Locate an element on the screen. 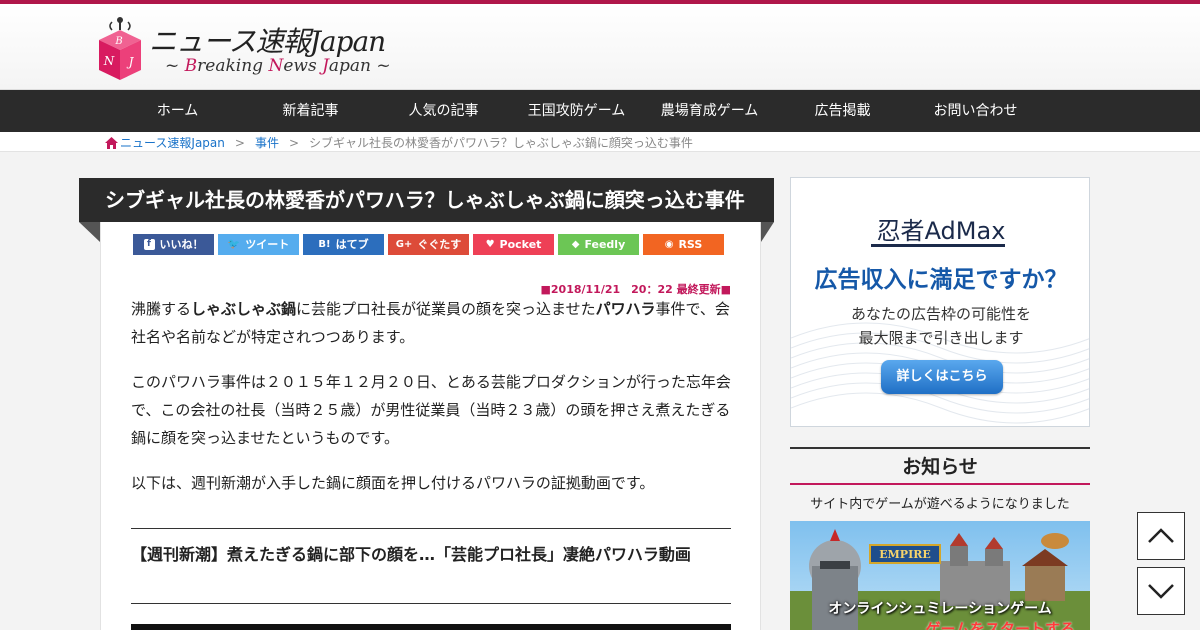 Image resolution: width=1200 pixels, height=630 pixels. logo-cube-icon: B N J is located at coordinates (120, 48).